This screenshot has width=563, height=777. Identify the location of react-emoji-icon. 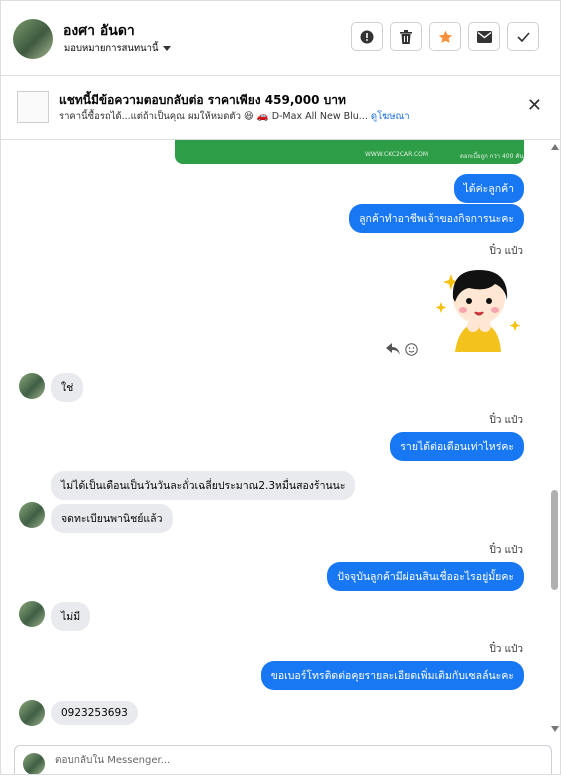
(411, 351).